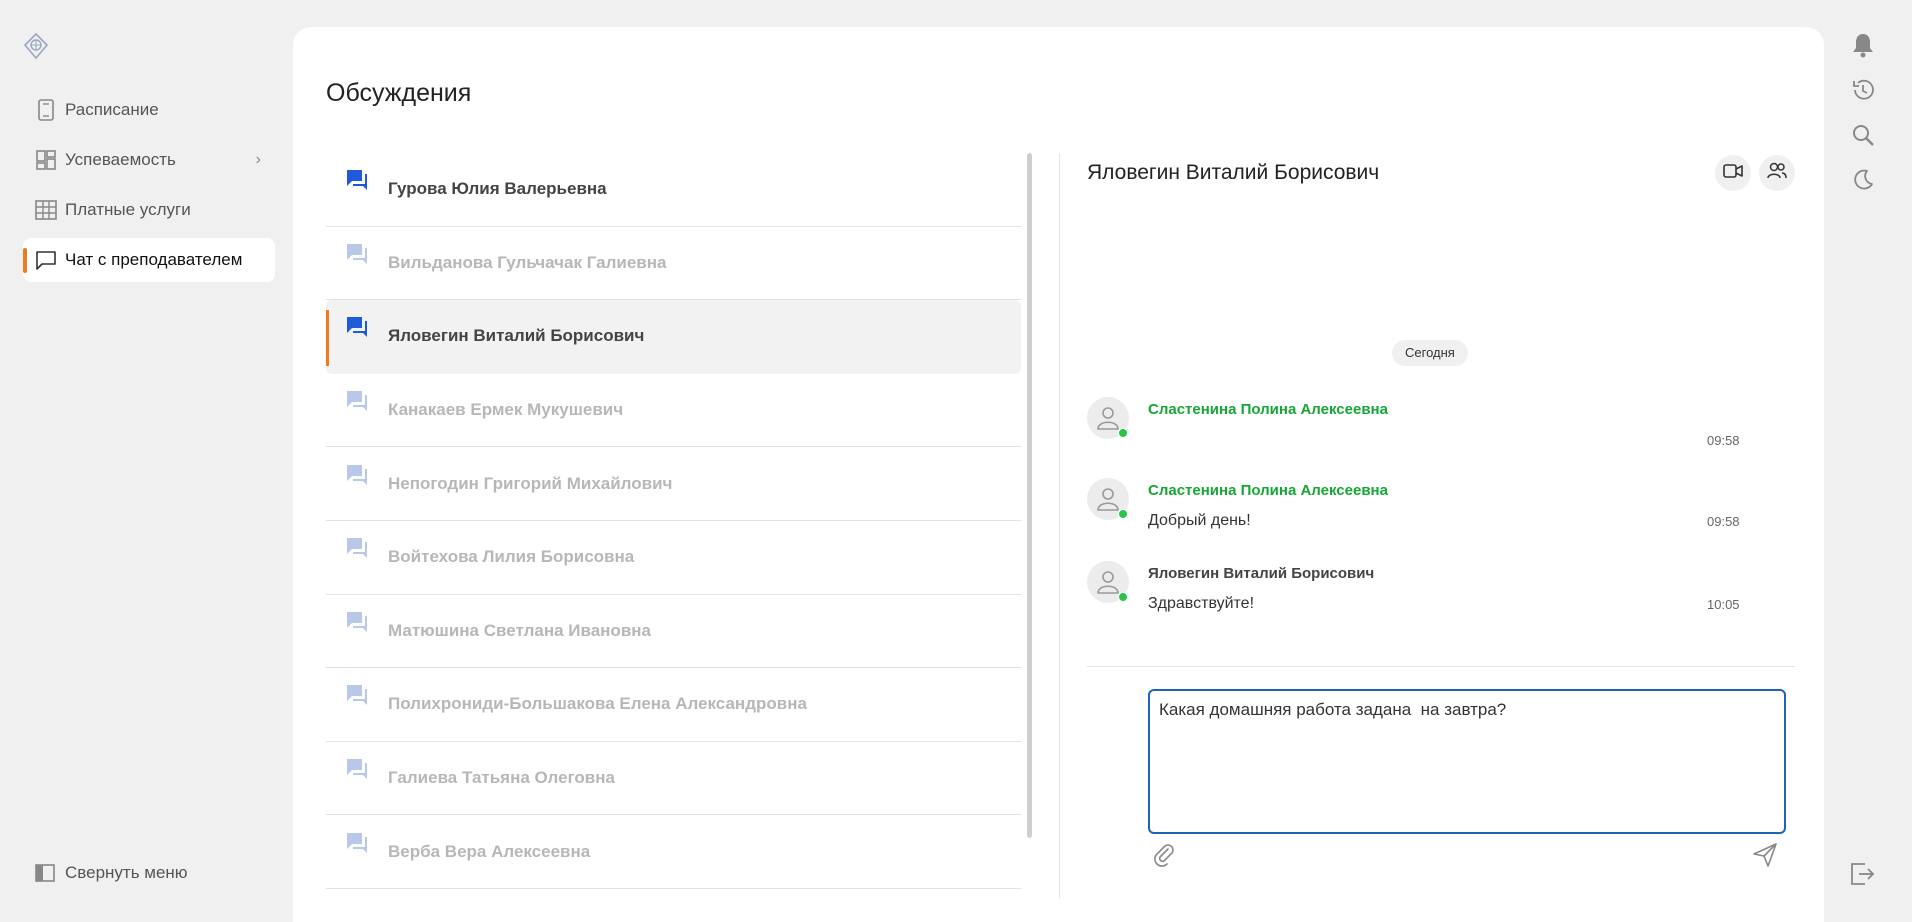  What do you see at coordinates (516, 336) in the screenshot?
I see `conversation-name: Яловегин Виталий Борисович` at bounding box center [516, 336].